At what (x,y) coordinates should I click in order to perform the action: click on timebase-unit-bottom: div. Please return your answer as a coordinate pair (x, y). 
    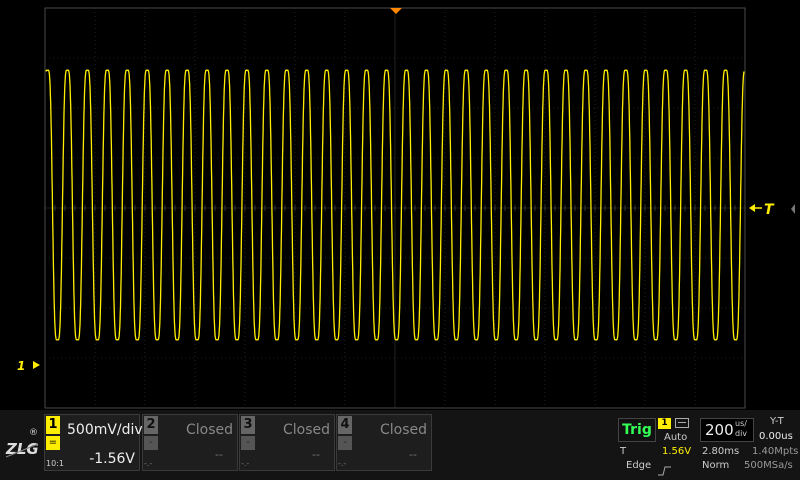
    Looking at the image, I should click on (741, 433).